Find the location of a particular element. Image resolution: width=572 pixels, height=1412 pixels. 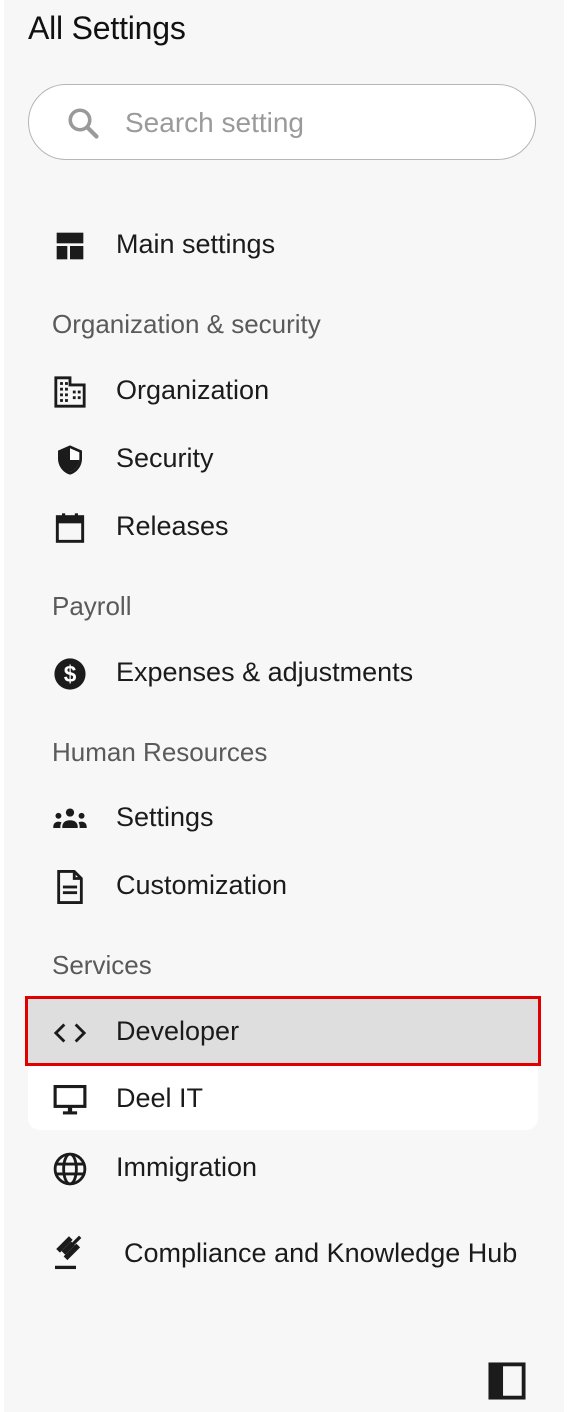

search-box is located at coordinates (282, 122).